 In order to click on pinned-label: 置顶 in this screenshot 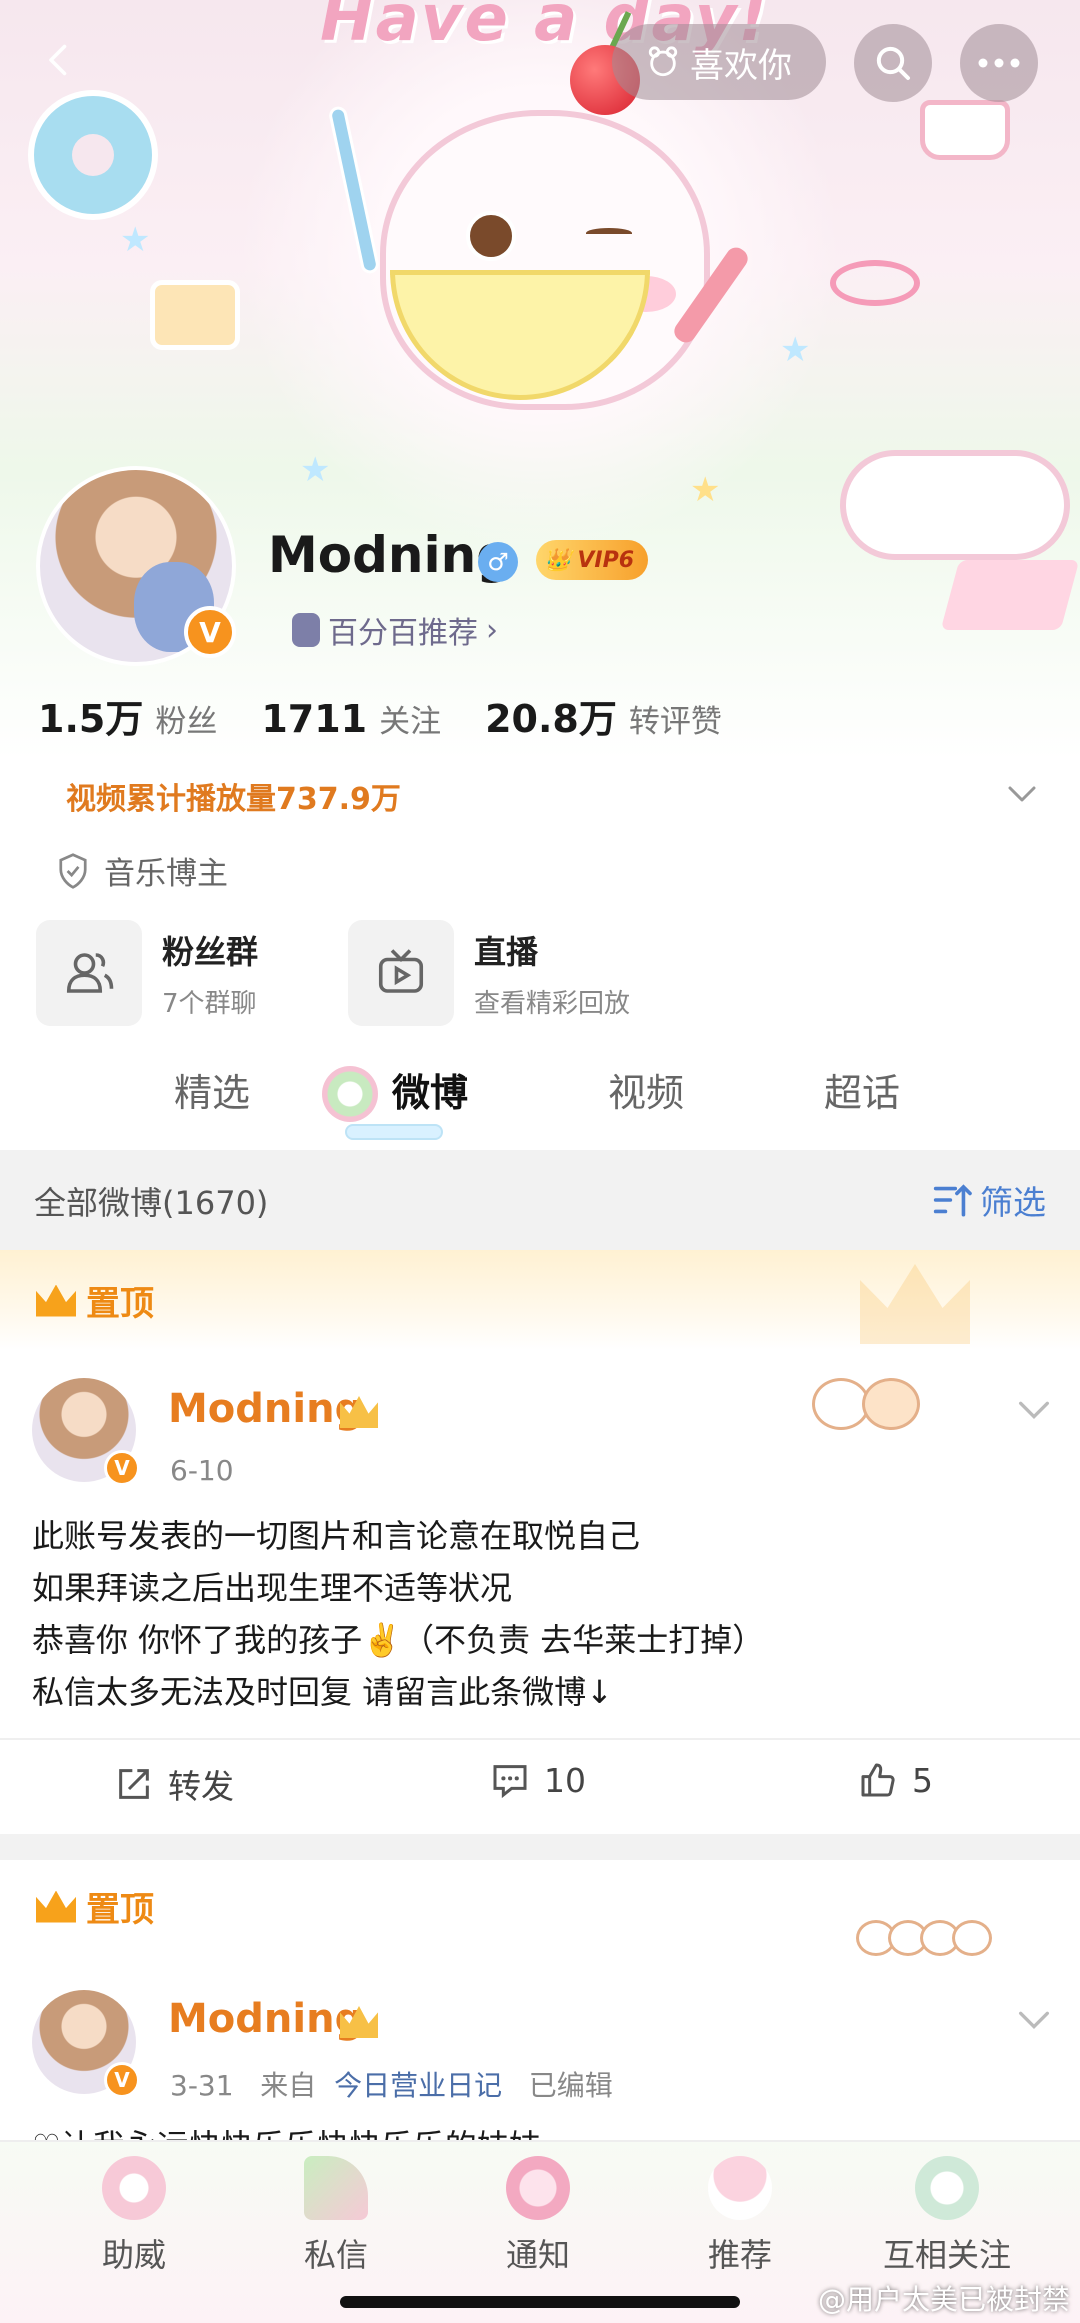, I will do `click(95, 1906)`.